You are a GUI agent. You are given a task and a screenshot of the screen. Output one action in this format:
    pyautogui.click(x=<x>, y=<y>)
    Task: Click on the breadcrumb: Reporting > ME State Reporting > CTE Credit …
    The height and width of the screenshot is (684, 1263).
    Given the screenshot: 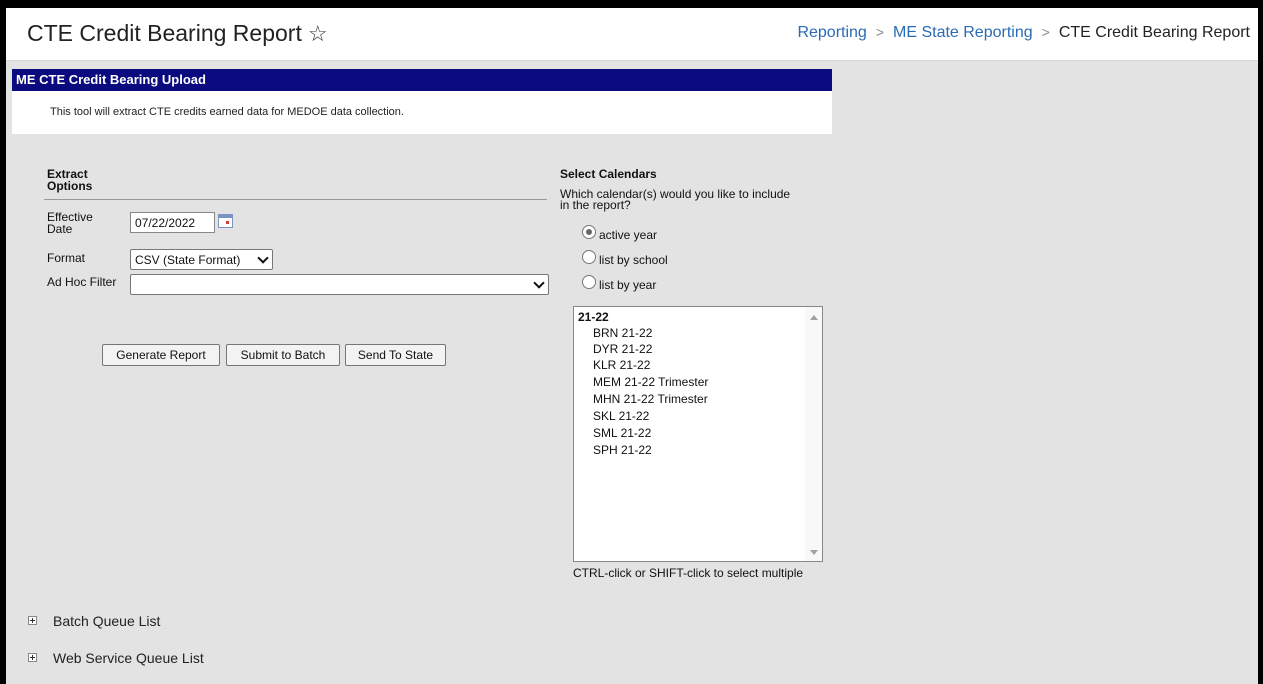 What is the action you would take?
    pyautogui.click(x=1023, y=33)
    